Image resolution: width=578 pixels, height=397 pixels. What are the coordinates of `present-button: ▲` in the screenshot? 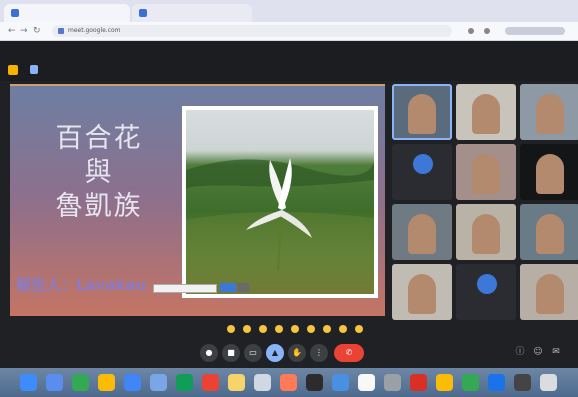 It's located at (275, 353).